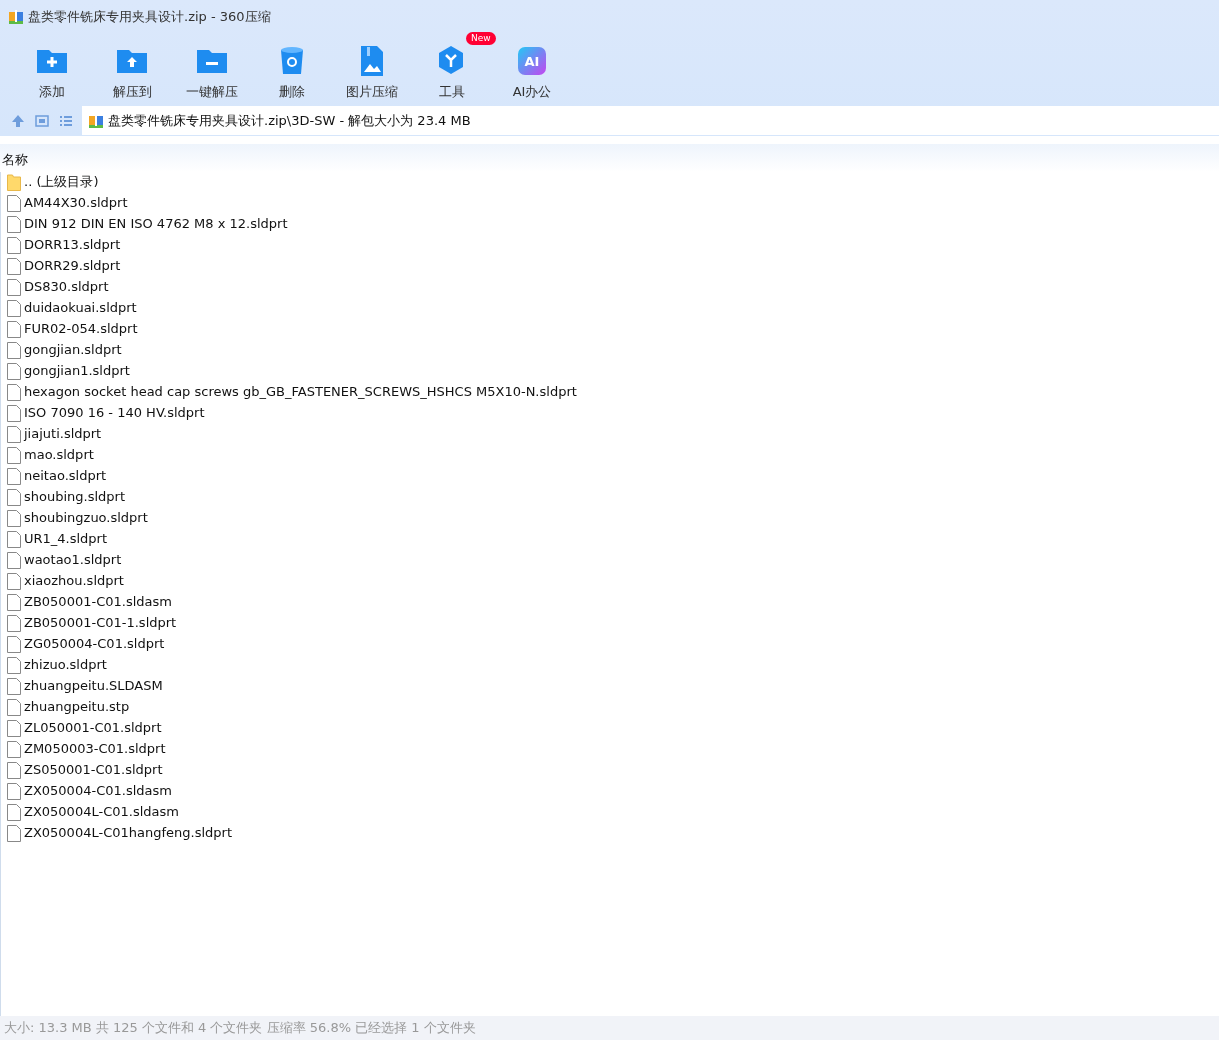 This screenshot has height=1040, width=1219. Describe the element at coordinates (93, 770) in the screenshot. I see `file-name: ZS050001-C01.sldprt` at that location.